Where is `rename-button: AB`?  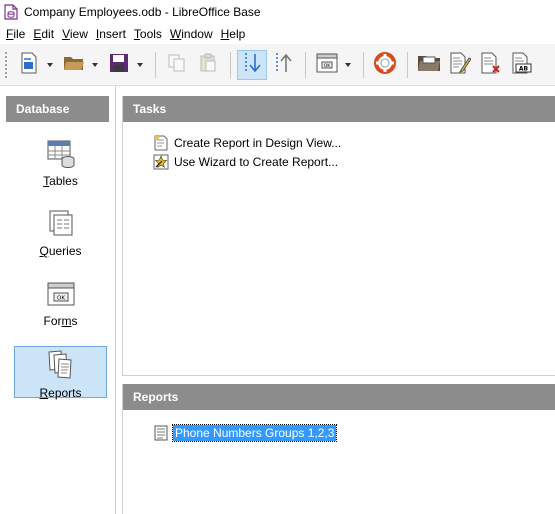 rename-button: AB is located at coordinates (522, 65).